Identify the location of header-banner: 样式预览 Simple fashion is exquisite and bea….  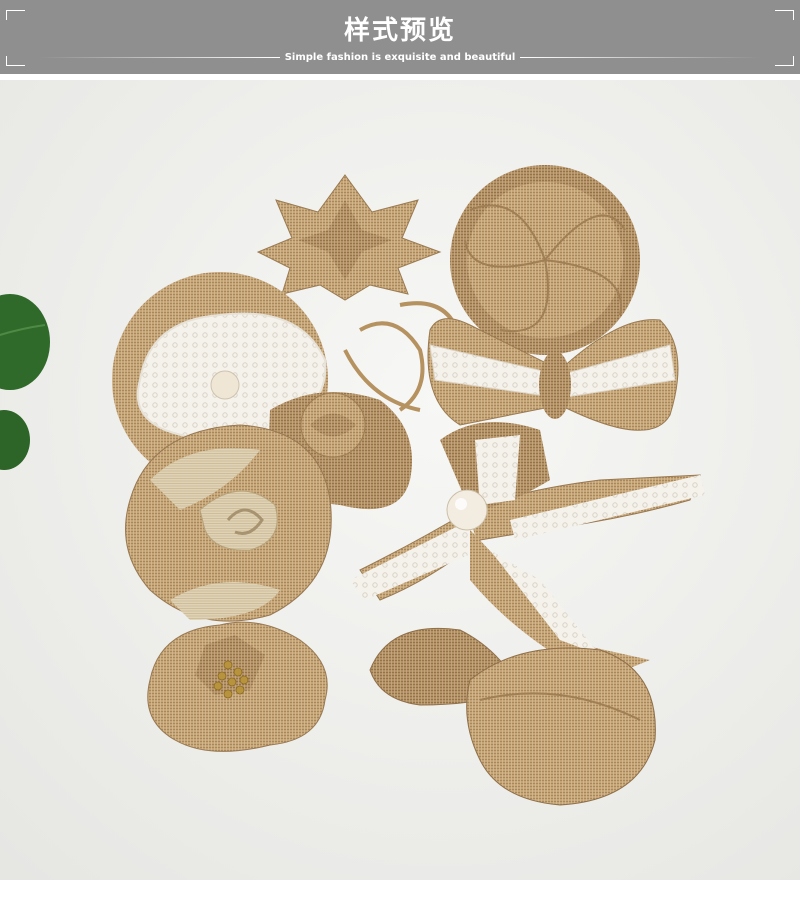
(400, 37).